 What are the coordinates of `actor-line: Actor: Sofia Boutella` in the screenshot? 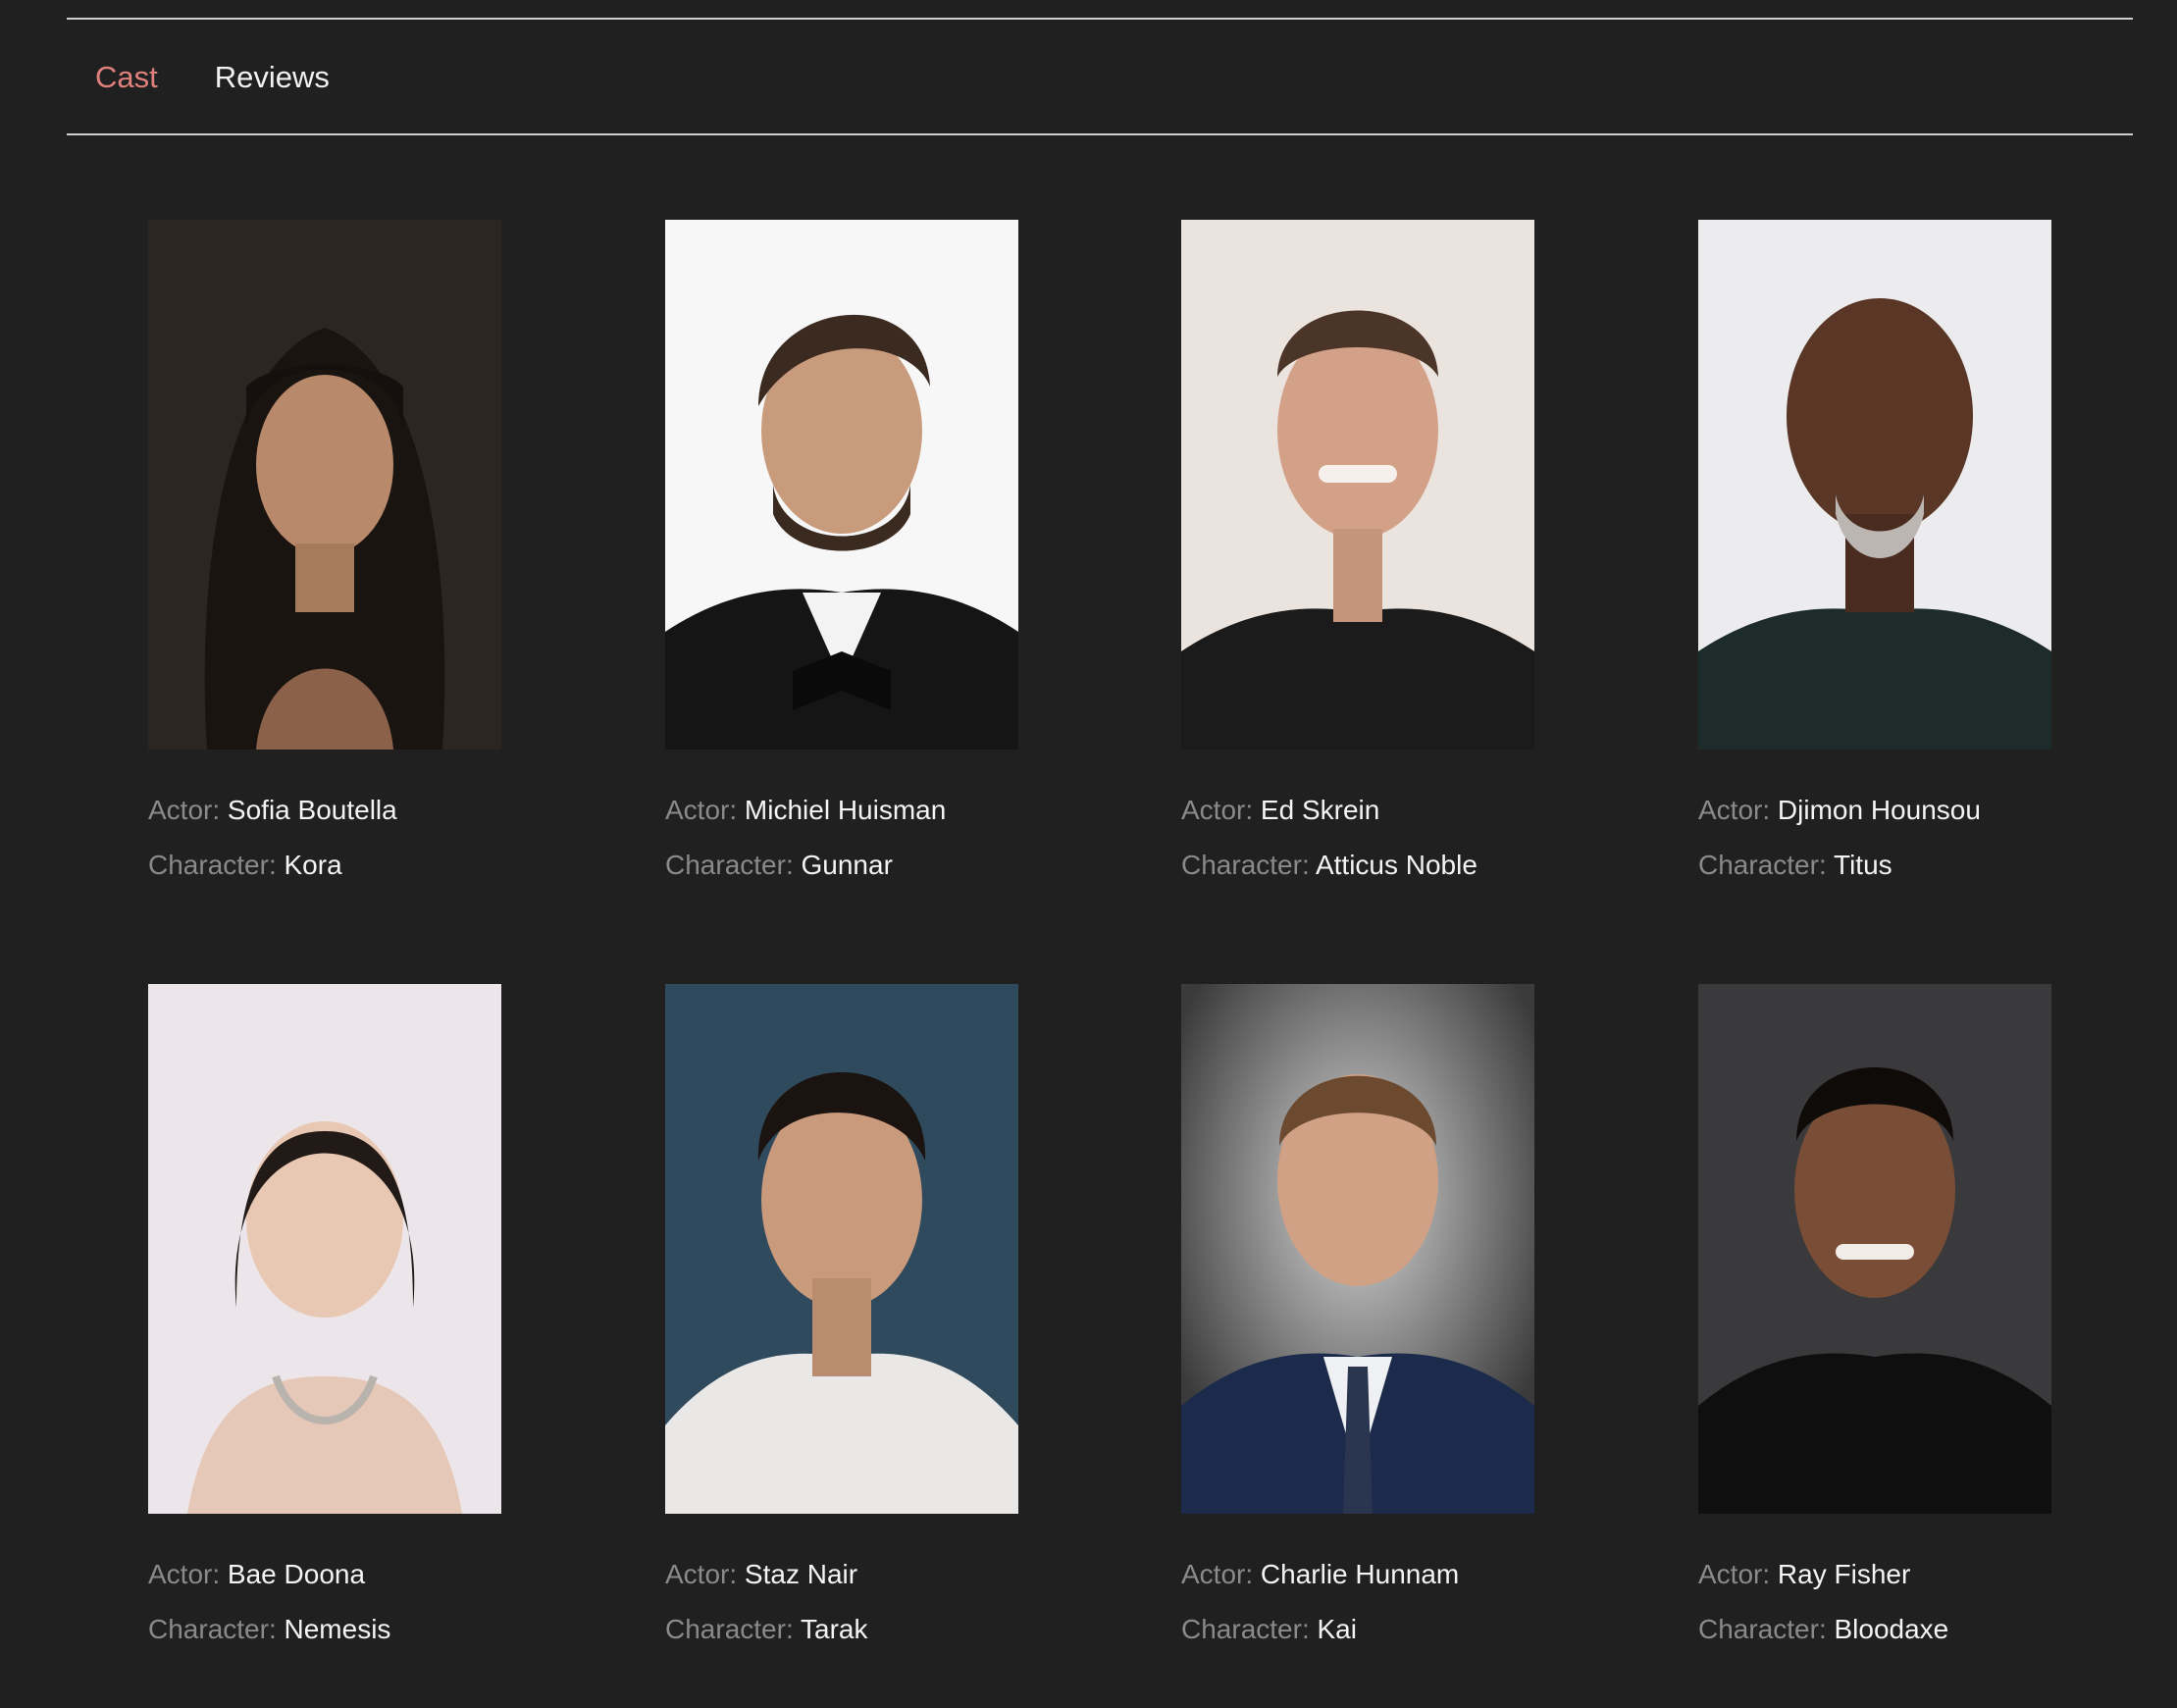 It's located at (384, 811).